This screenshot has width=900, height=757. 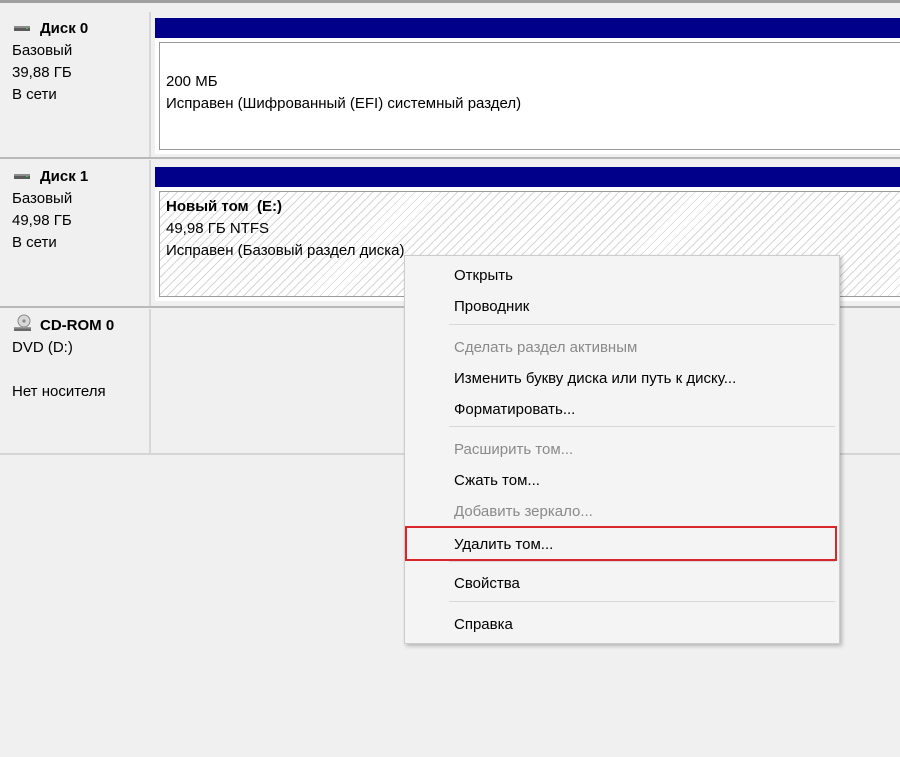 What do you see at coordinates (622, 276) in the screenshot?
I see `menu-item-open: Открыть` at bounding box center [622, 276].